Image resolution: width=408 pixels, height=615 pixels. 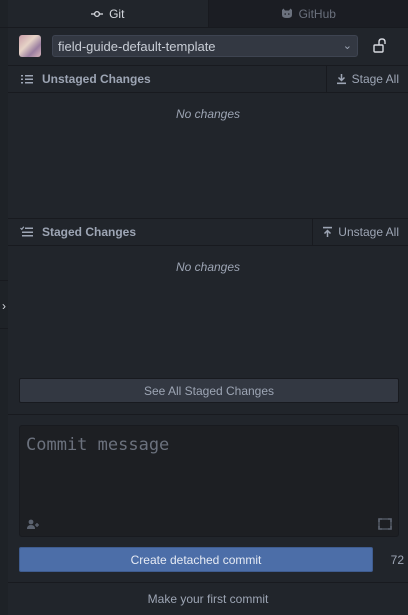 I want to click on create-commit-button: Create detached commit, so click(x=196, y=559).